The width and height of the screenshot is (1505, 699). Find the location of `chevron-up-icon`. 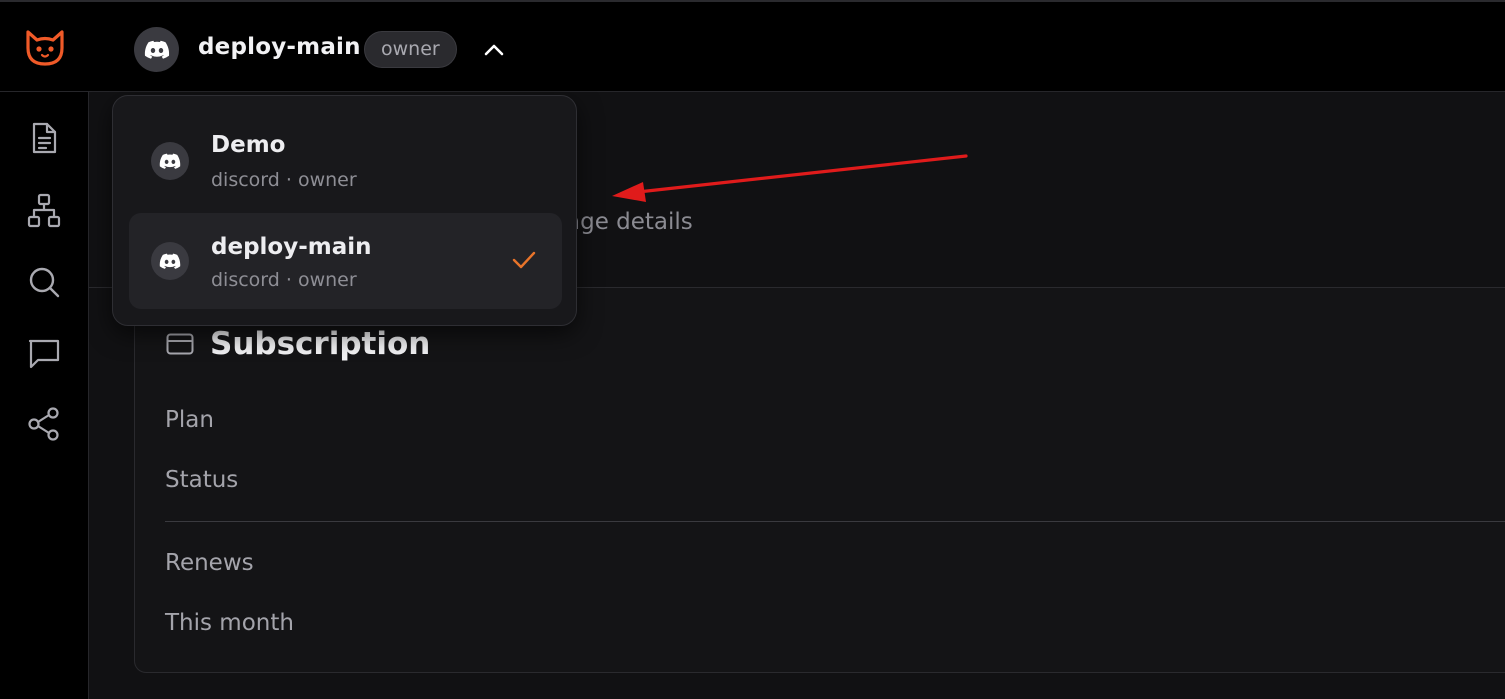

chevron-up-icon is located at coordinates (494, 50).